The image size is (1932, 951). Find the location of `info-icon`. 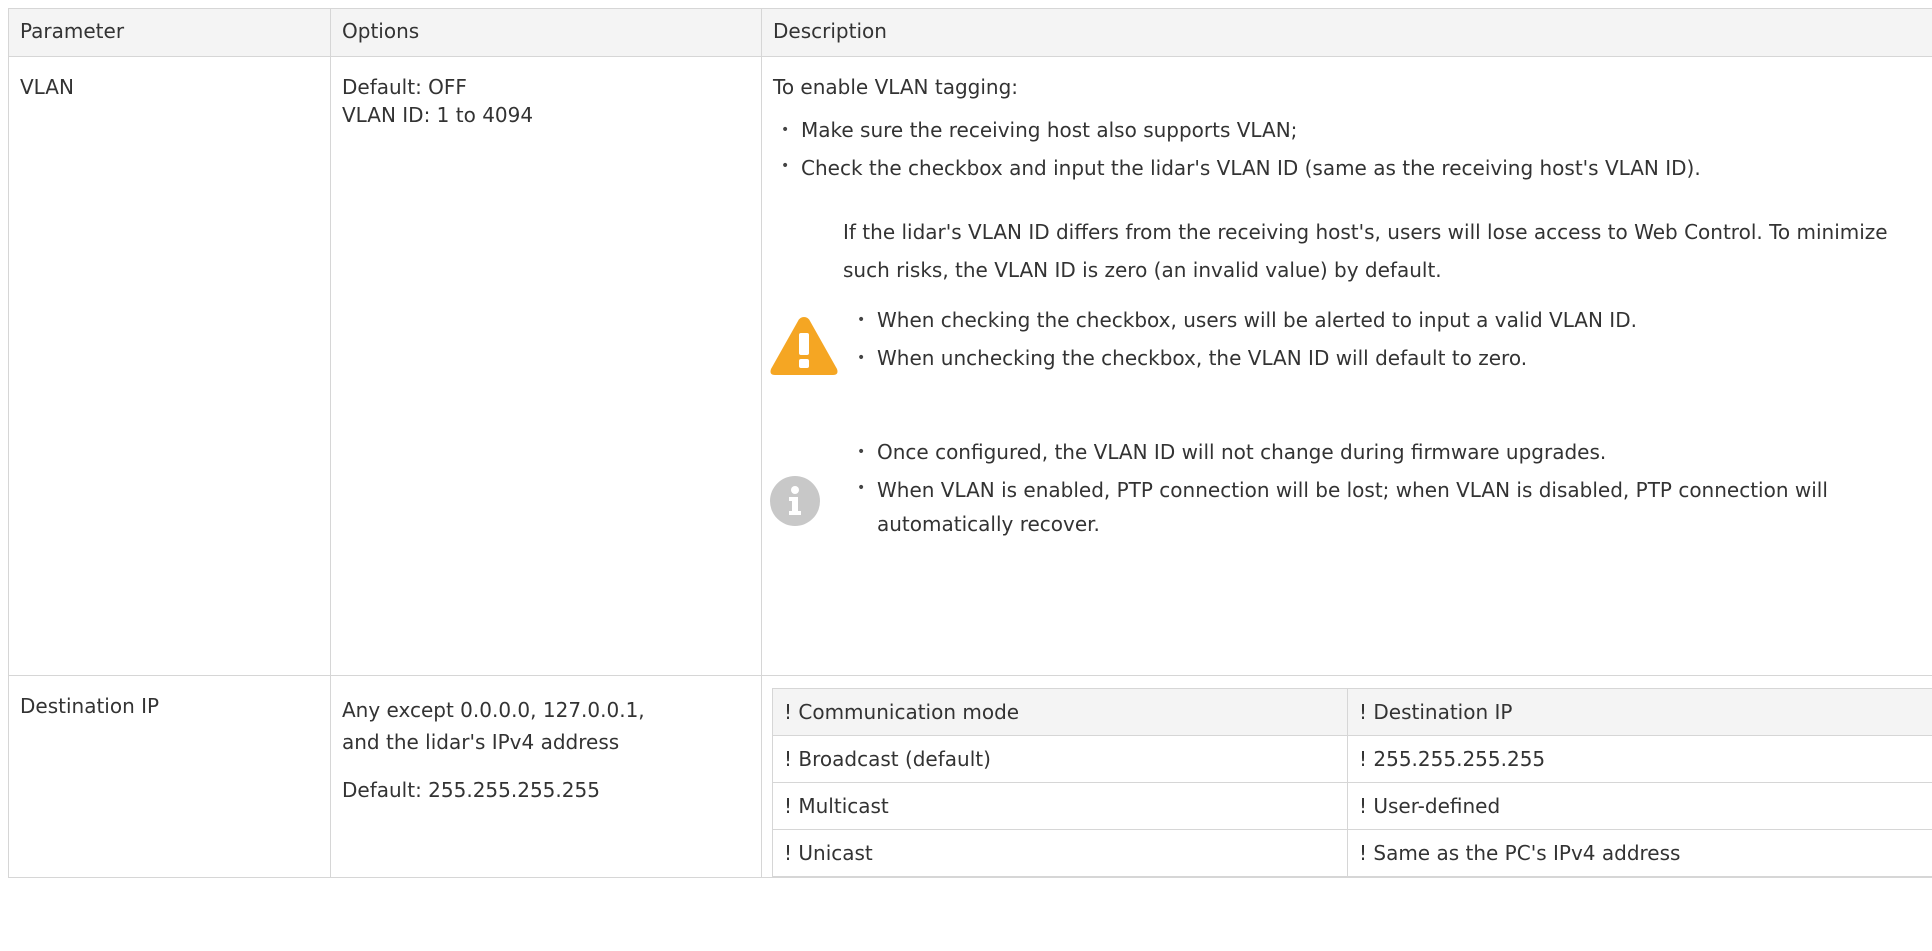

info-icon is located at coordinates (795, 501).